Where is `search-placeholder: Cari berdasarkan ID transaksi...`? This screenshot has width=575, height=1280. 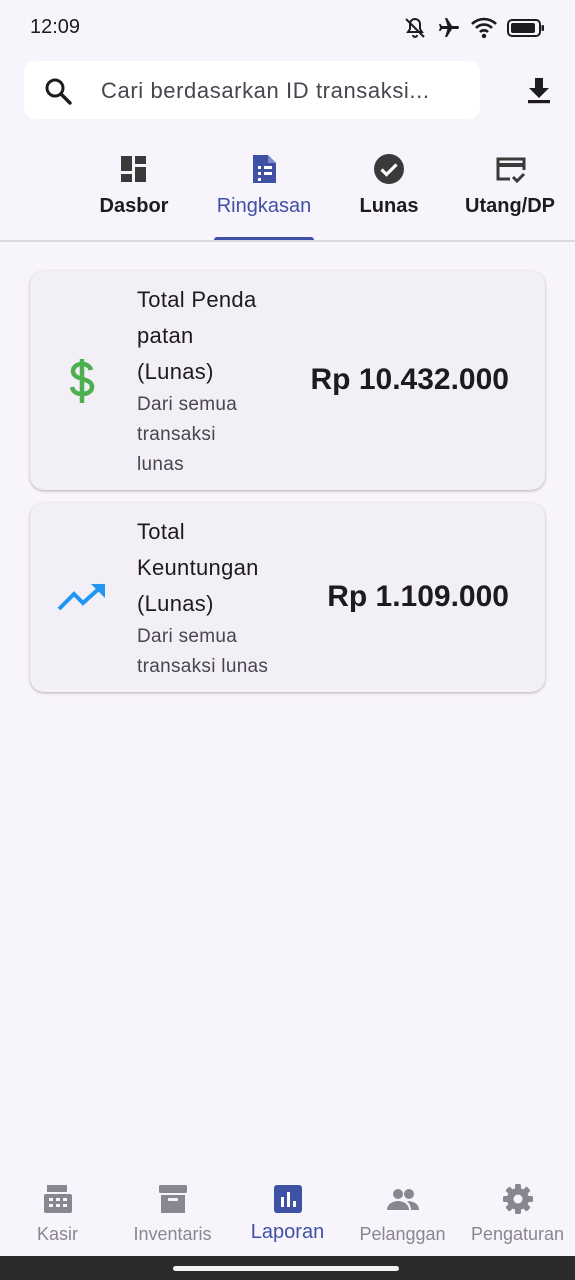 search-placeholder: Cari berdasarkan ID transaksi... is located at coordinates (265, 90).